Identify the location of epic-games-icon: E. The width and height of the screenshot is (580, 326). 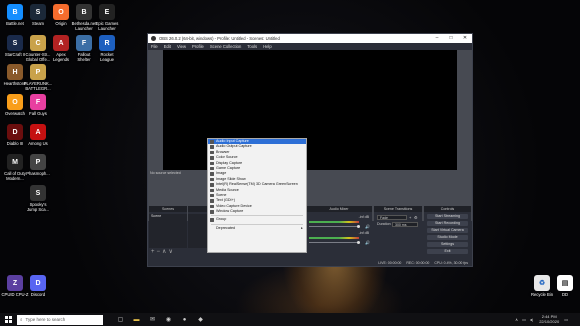
(107, 12).